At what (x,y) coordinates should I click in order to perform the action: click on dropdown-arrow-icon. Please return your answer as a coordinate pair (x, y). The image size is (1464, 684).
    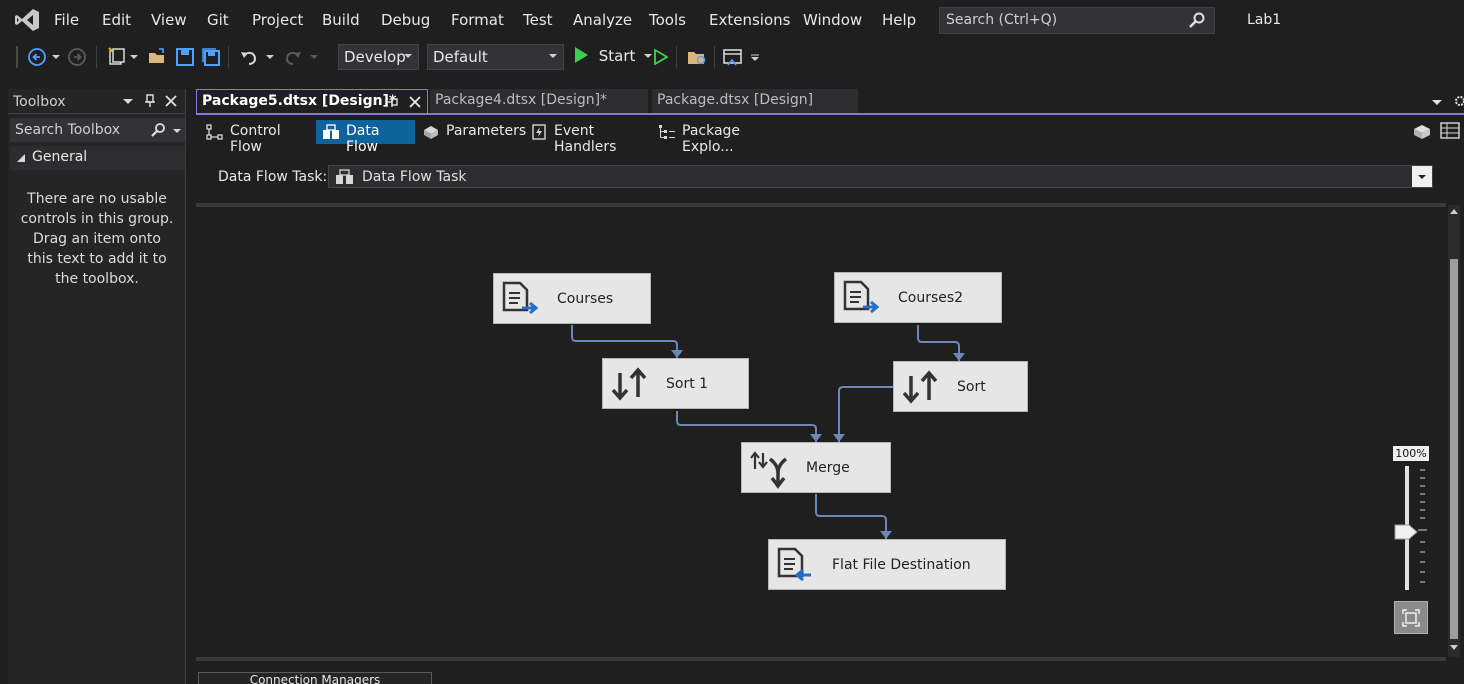
    Looking at the image, I should click on (128, 102).